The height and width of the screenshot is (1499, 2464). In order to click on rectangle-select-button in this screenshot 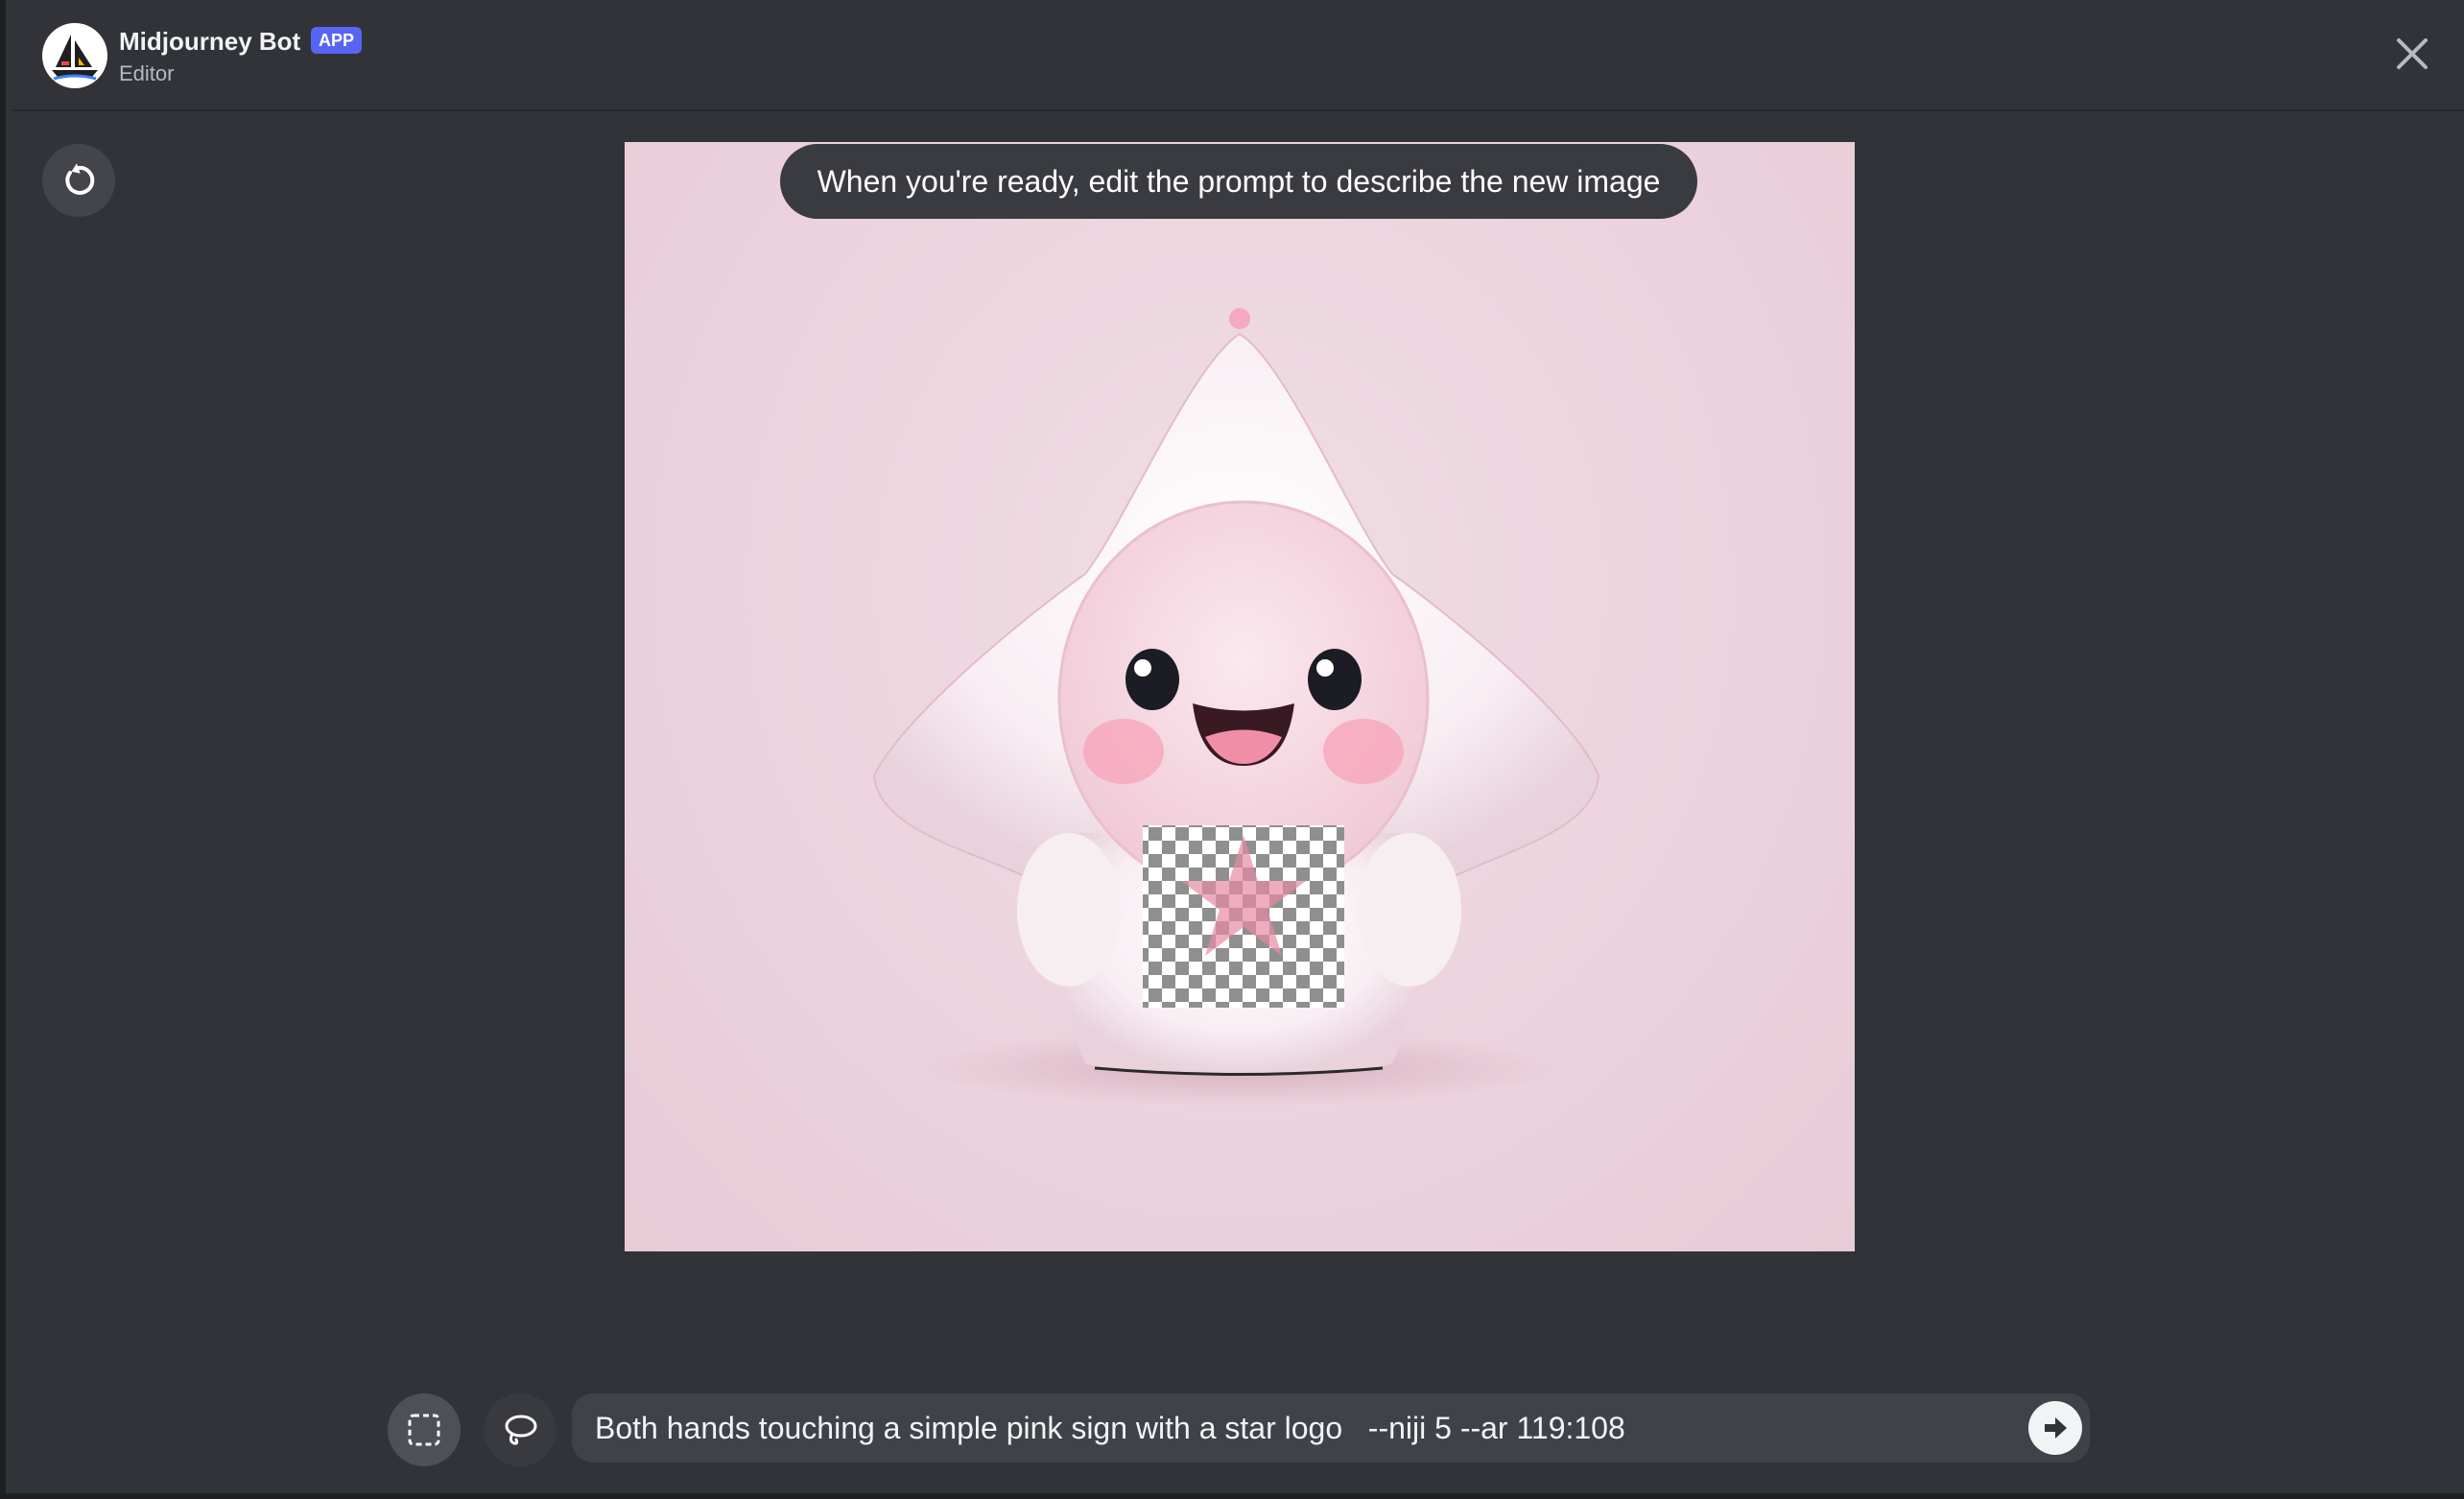, I will do `click(424, 1429)`.